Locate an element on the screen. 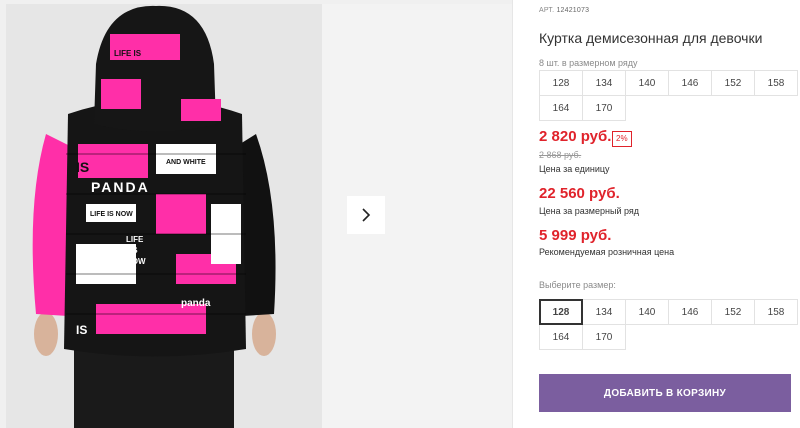 The height and width of the screenshot is (428, 800). sku-line: АРТ. 12421073 is located at coordinates (564, 10).